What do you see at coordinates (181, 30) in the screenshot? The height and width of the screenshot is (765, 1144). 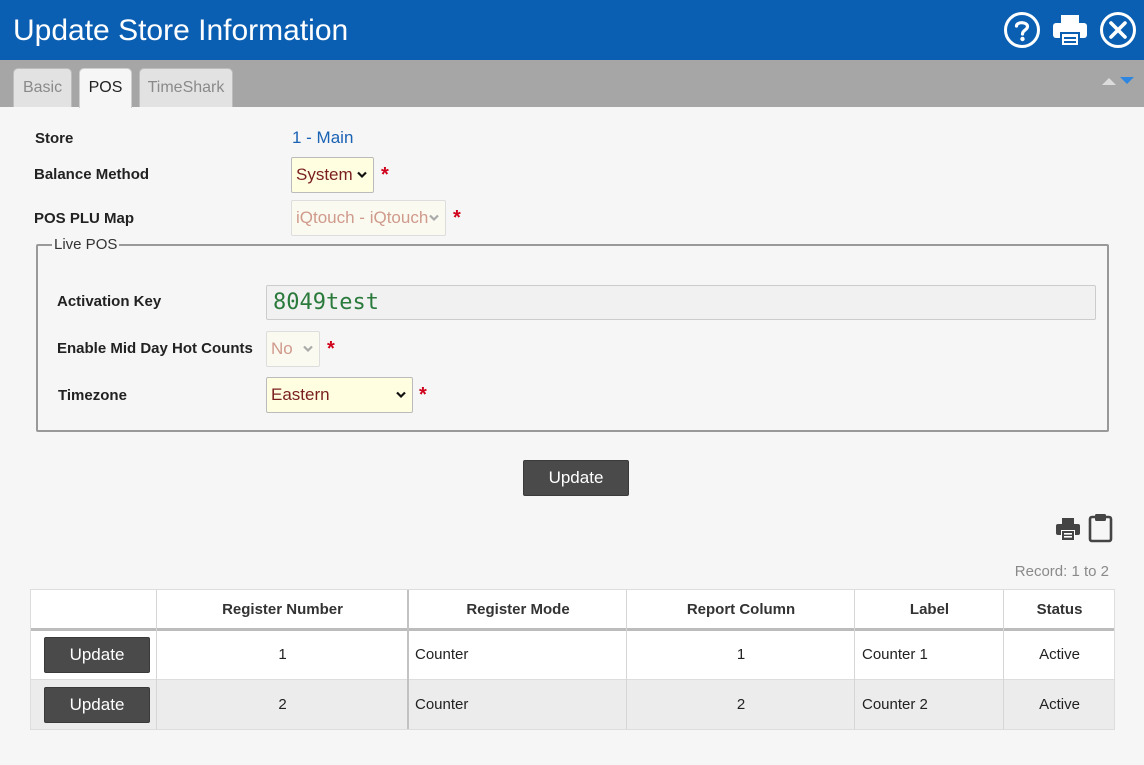 I see `window-title: Update Store Information` at bounding box center [181, 30].